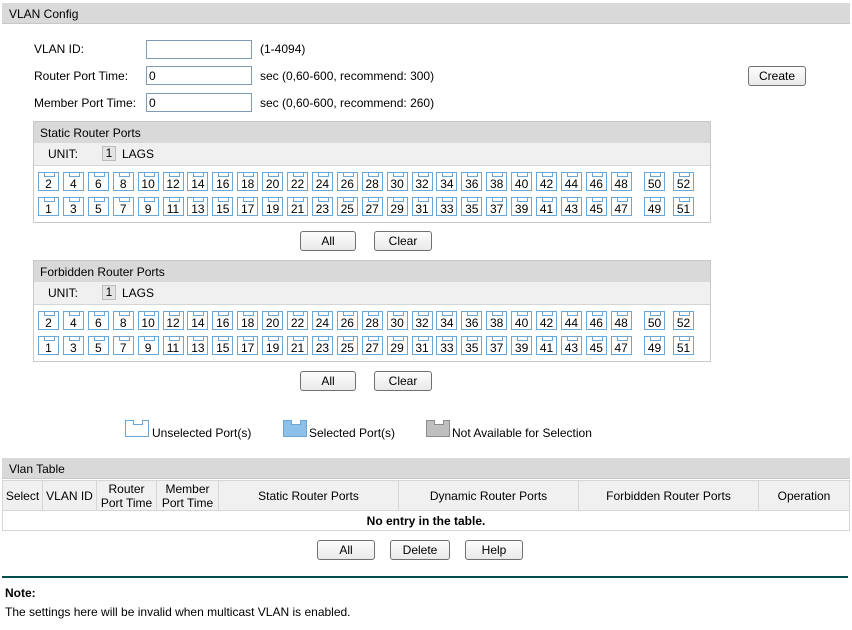 This screenshot has height=630, width=852. What do you see at coordinates (571, 206) in the screenshot?
I see `static-port-43: 43` at bounding box center [571, 206].